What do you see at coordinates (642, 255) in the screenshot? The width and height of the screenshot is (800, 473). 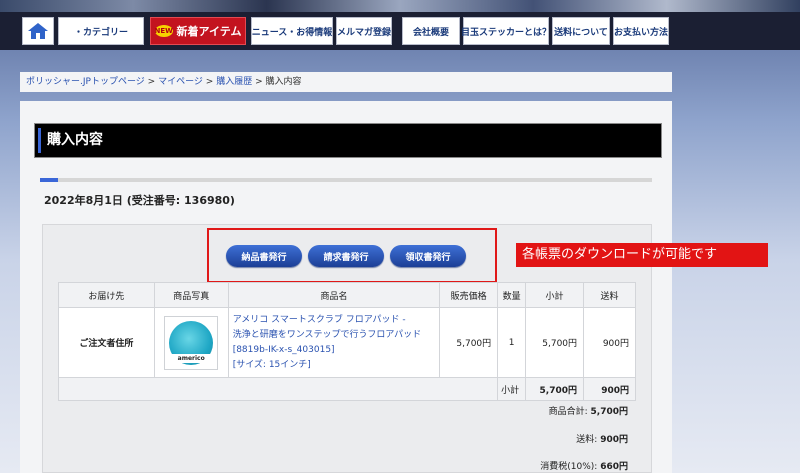 I see `annotation-callout: 各帳票のダウンロードが可能です` at bounding box center [642, 255].